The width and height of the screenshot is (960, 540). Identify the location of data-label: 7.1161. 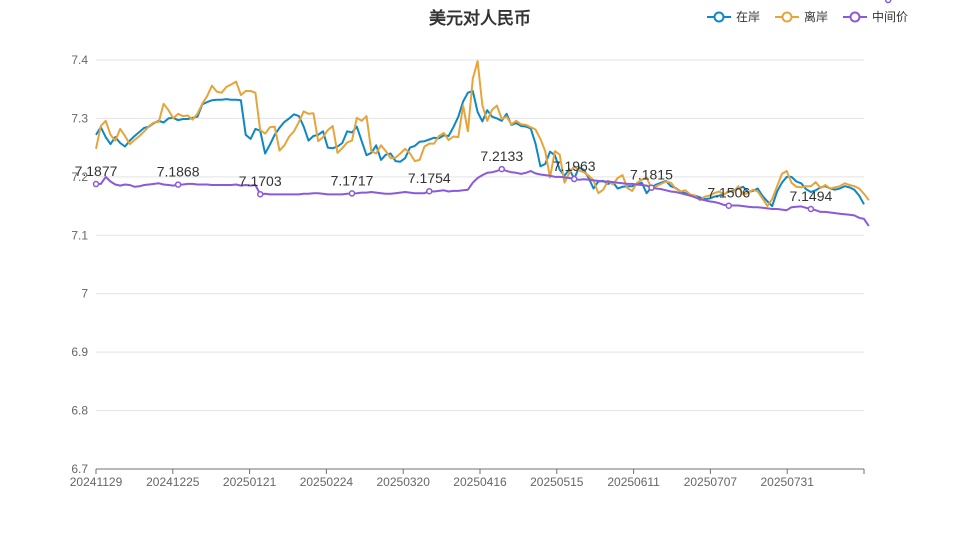
(888, 1).